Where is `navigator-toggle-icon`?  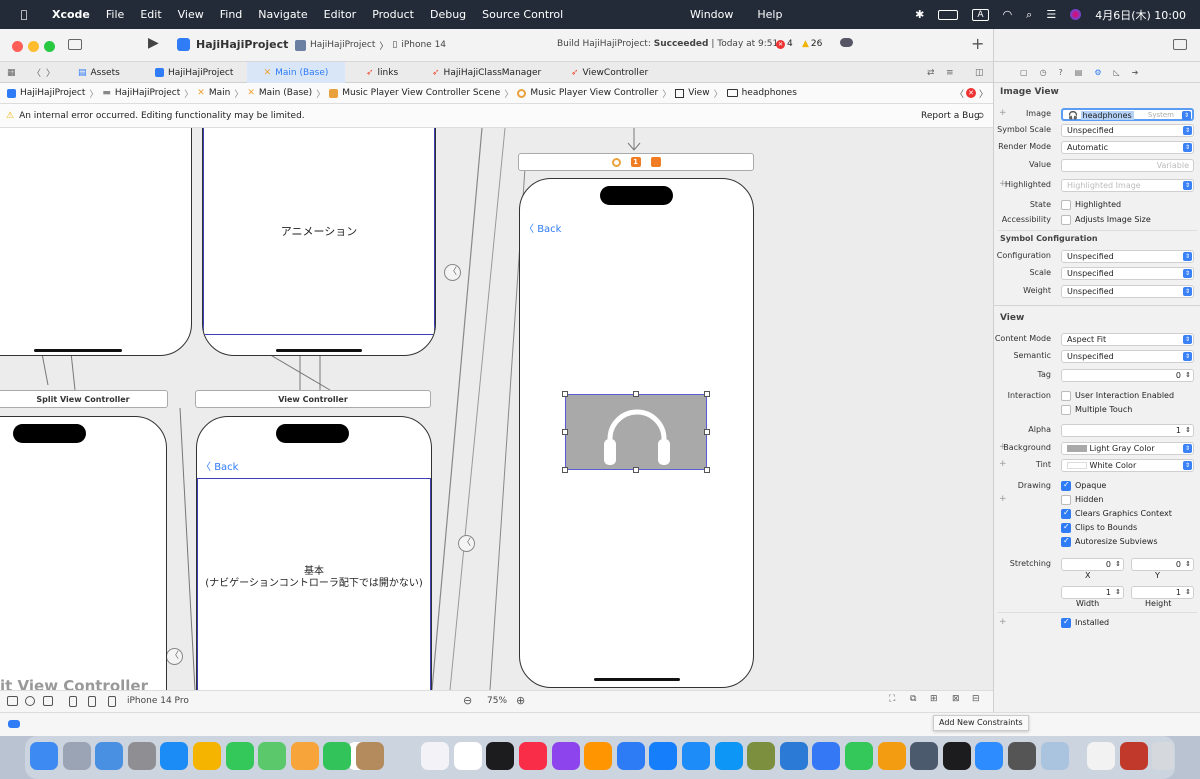
navigator-toggle-icon is located at coordinates (75, 44).